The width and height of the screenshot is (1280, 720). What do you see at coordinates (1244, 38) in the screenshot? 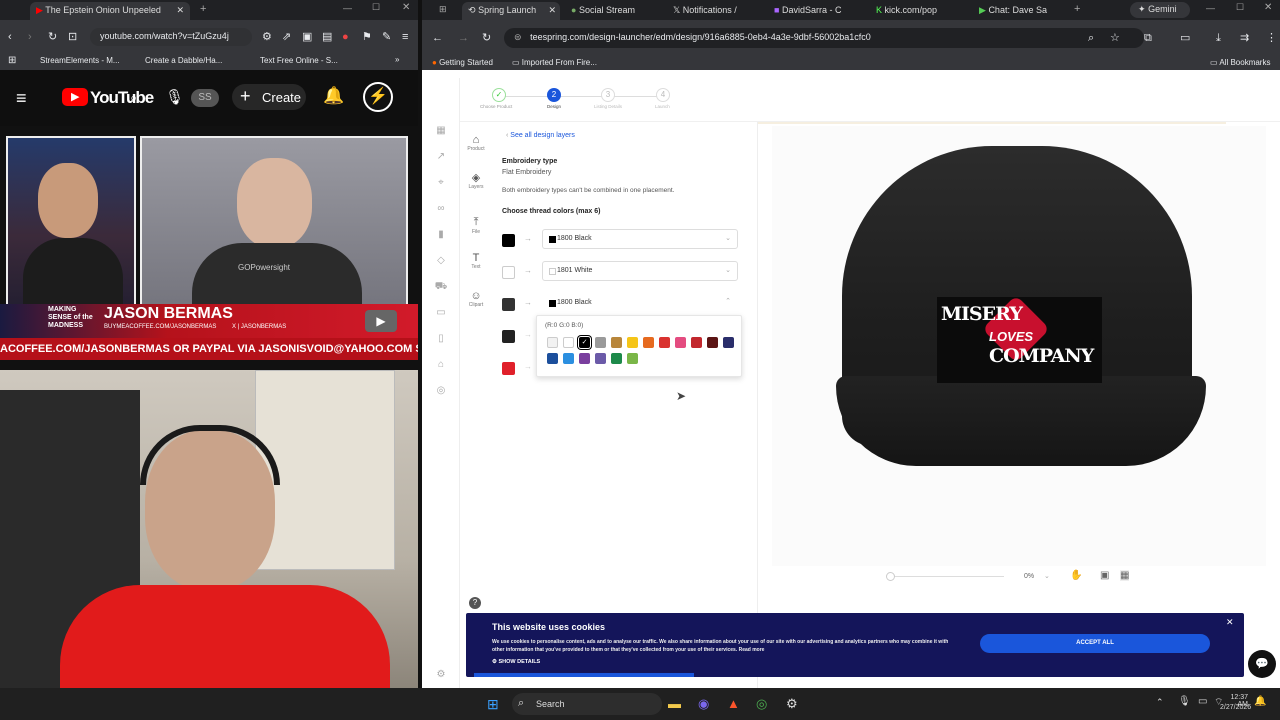
I see `share-icon: ⇉` at bounding box center [1244, 38].